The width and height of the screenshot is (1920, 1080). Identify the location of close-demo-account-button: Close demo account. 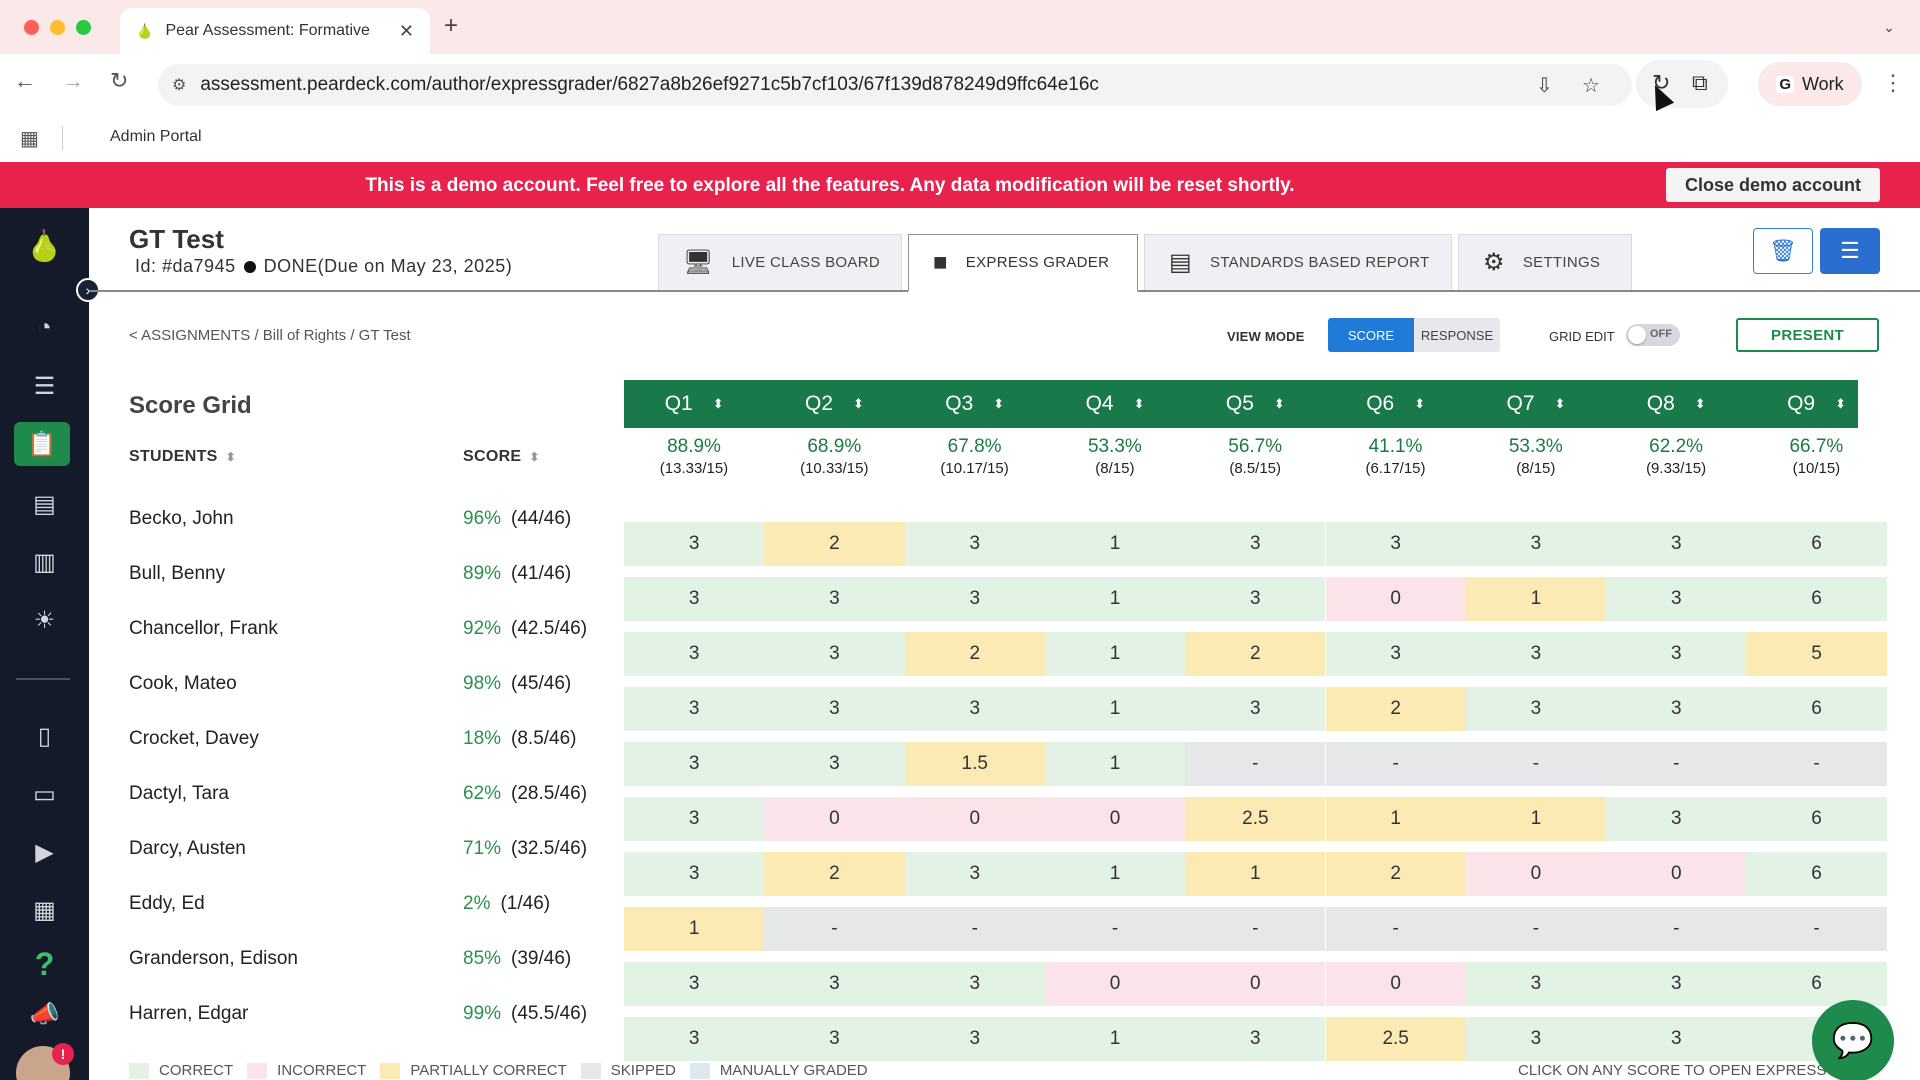
(1773, 185).